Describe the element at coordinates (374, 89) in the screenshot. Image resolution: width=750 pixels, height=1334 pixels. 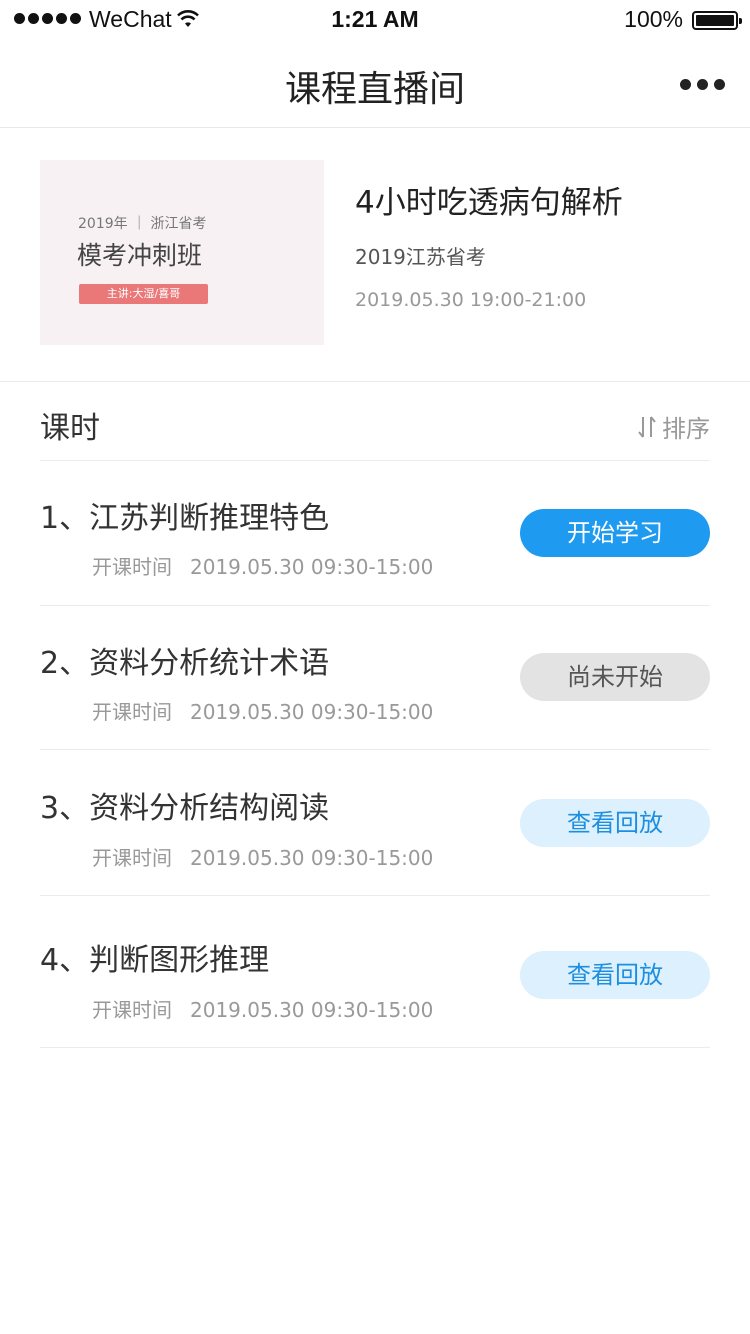
I see `page-title: 课程直播间` at that location.